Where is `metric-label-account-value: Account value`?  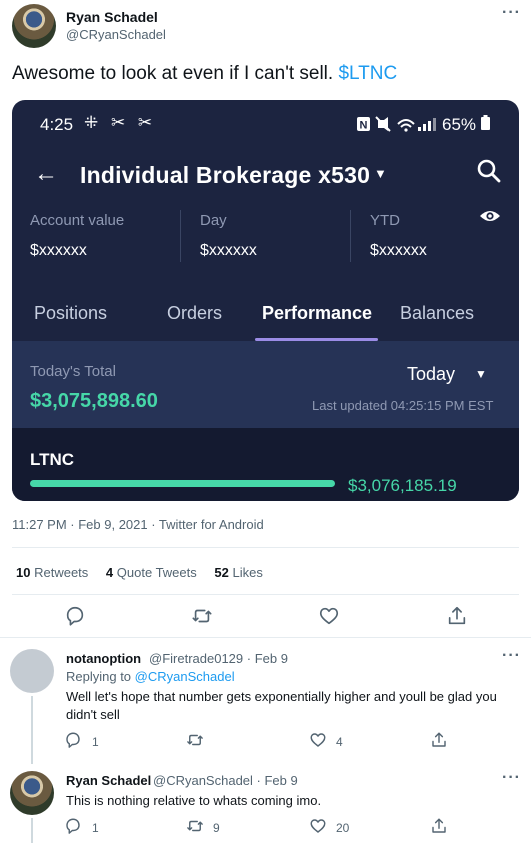 metric-label-account-value: Account value is located at coordinates (77, 220).